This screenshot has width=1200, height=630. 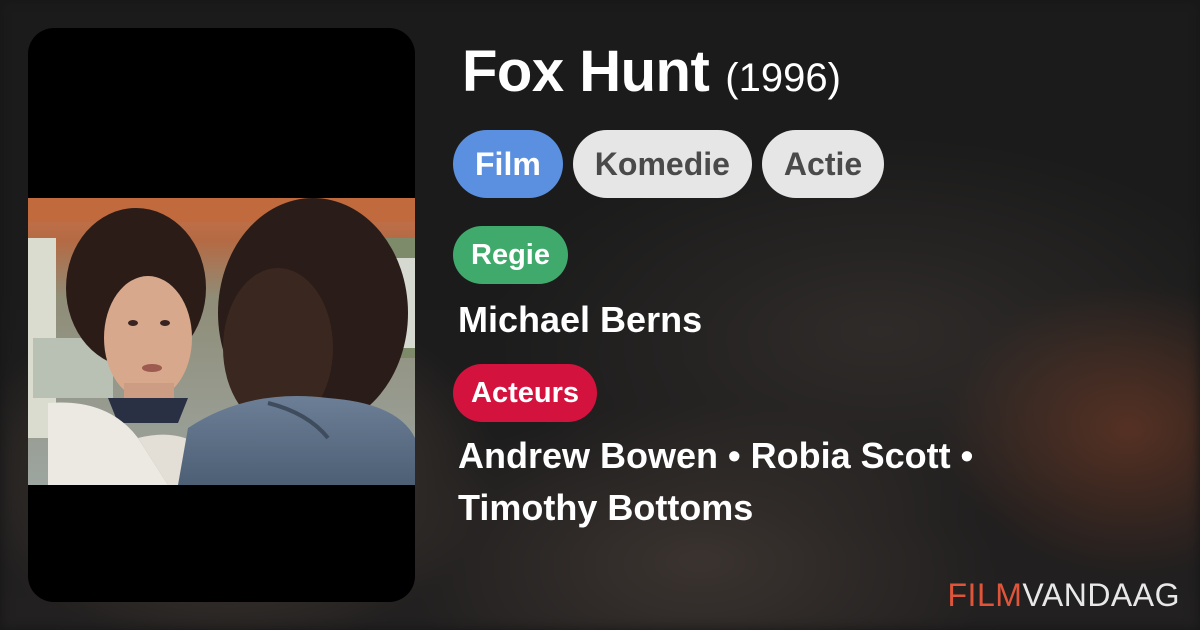 I want to click on movie-still-illustration, so click(x=221, y=341).